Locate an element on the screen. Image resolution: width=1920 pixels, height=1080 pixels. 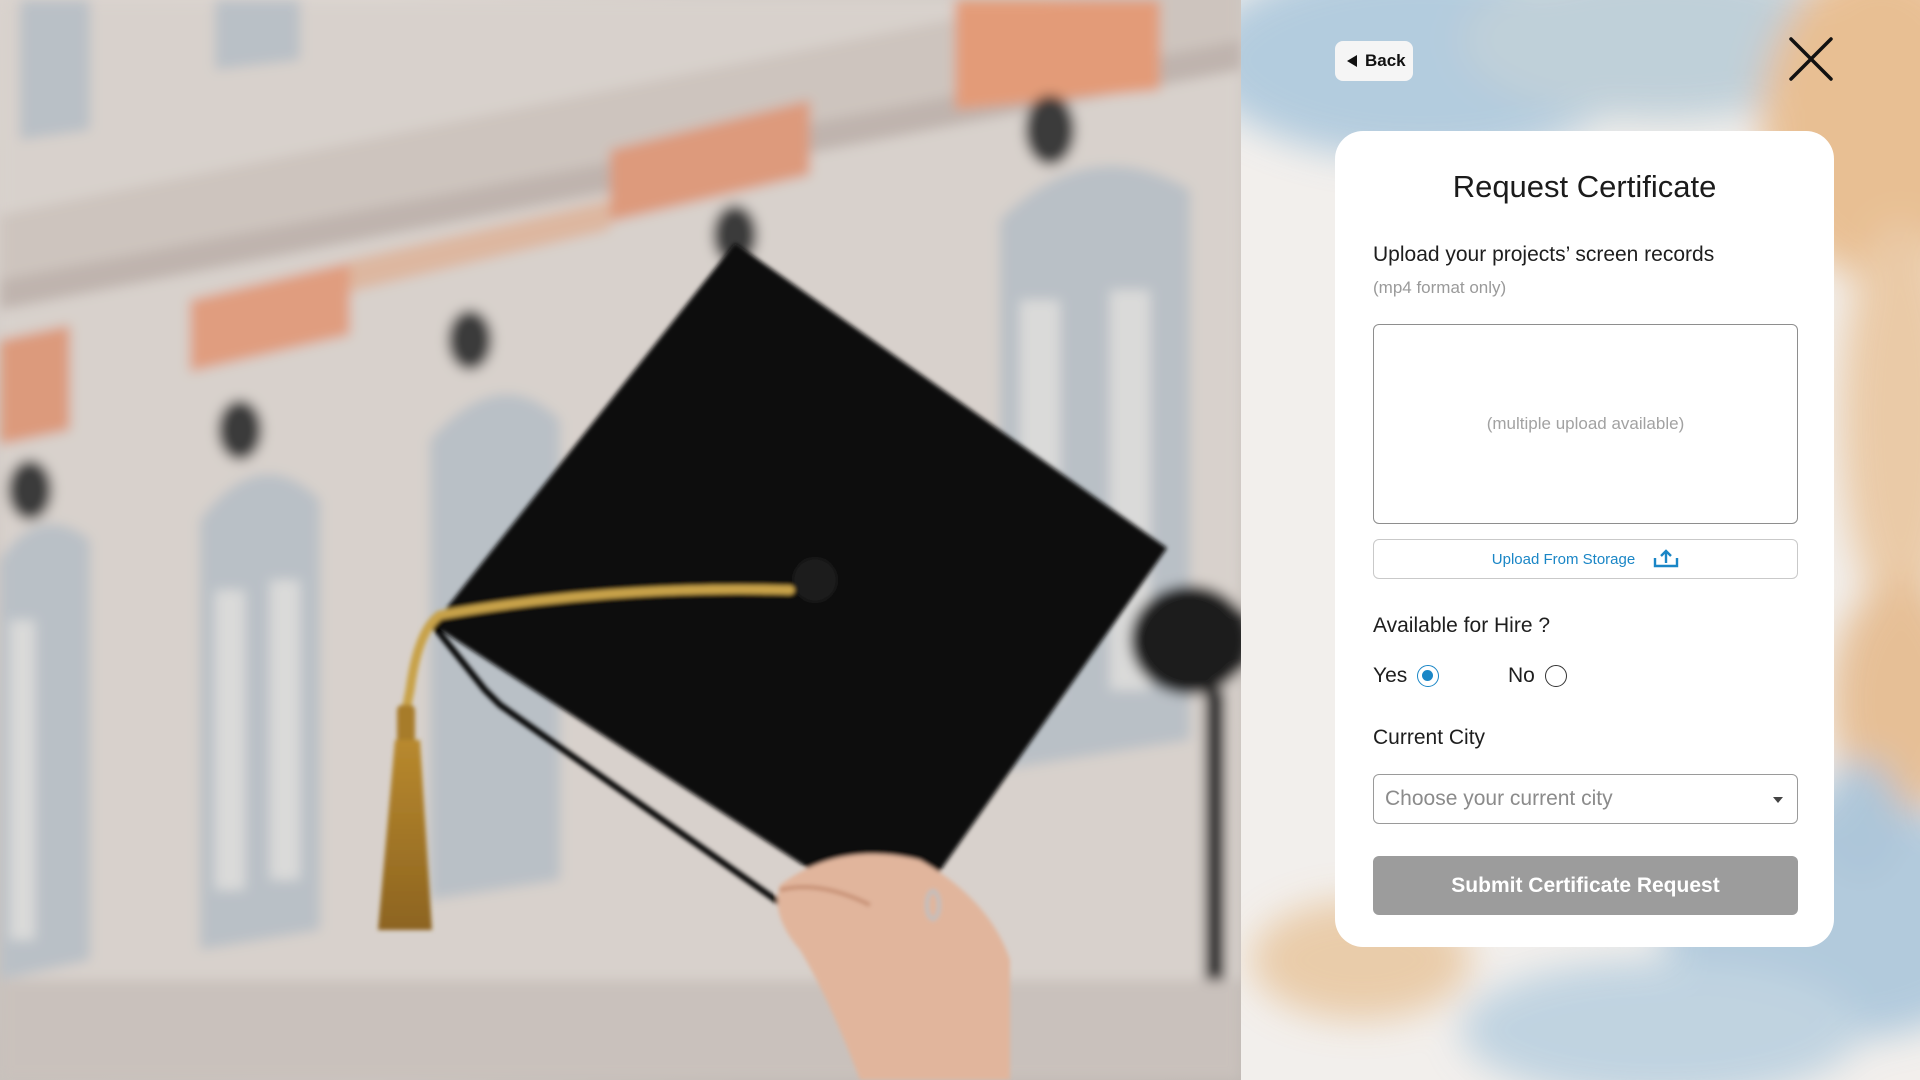
upload-from-storage-button: Upload From Storage is located at coordinates (1585, 559).